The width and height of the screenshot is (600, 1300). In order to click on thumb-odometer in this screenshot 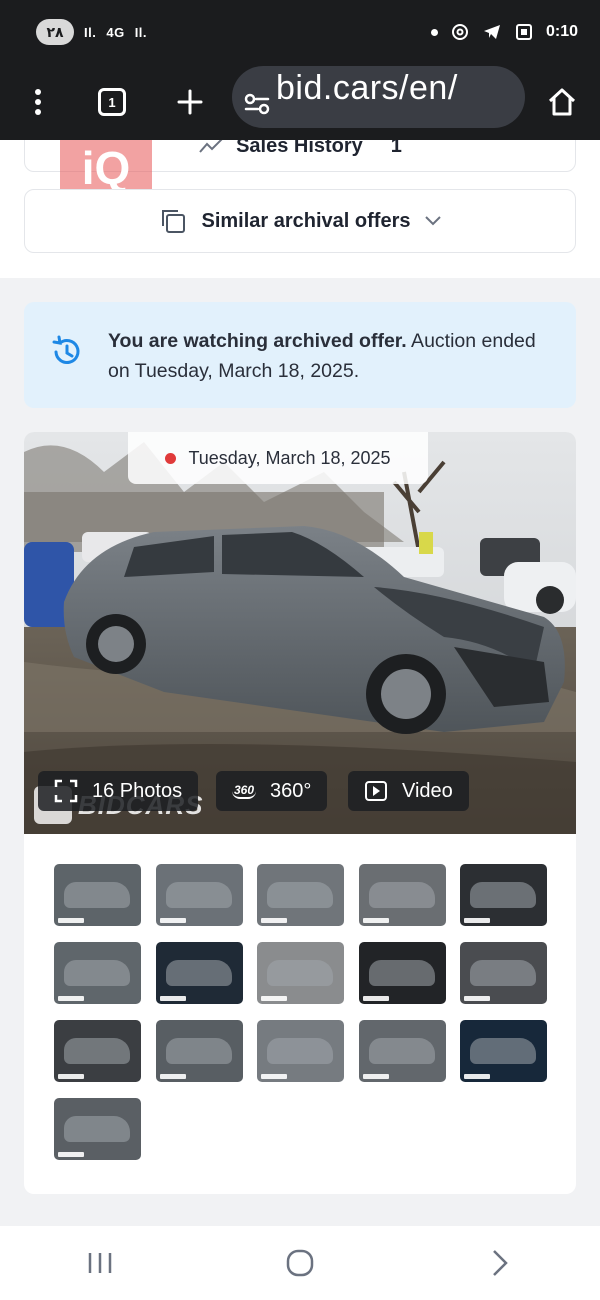, I will do `click(503, 1051)`.